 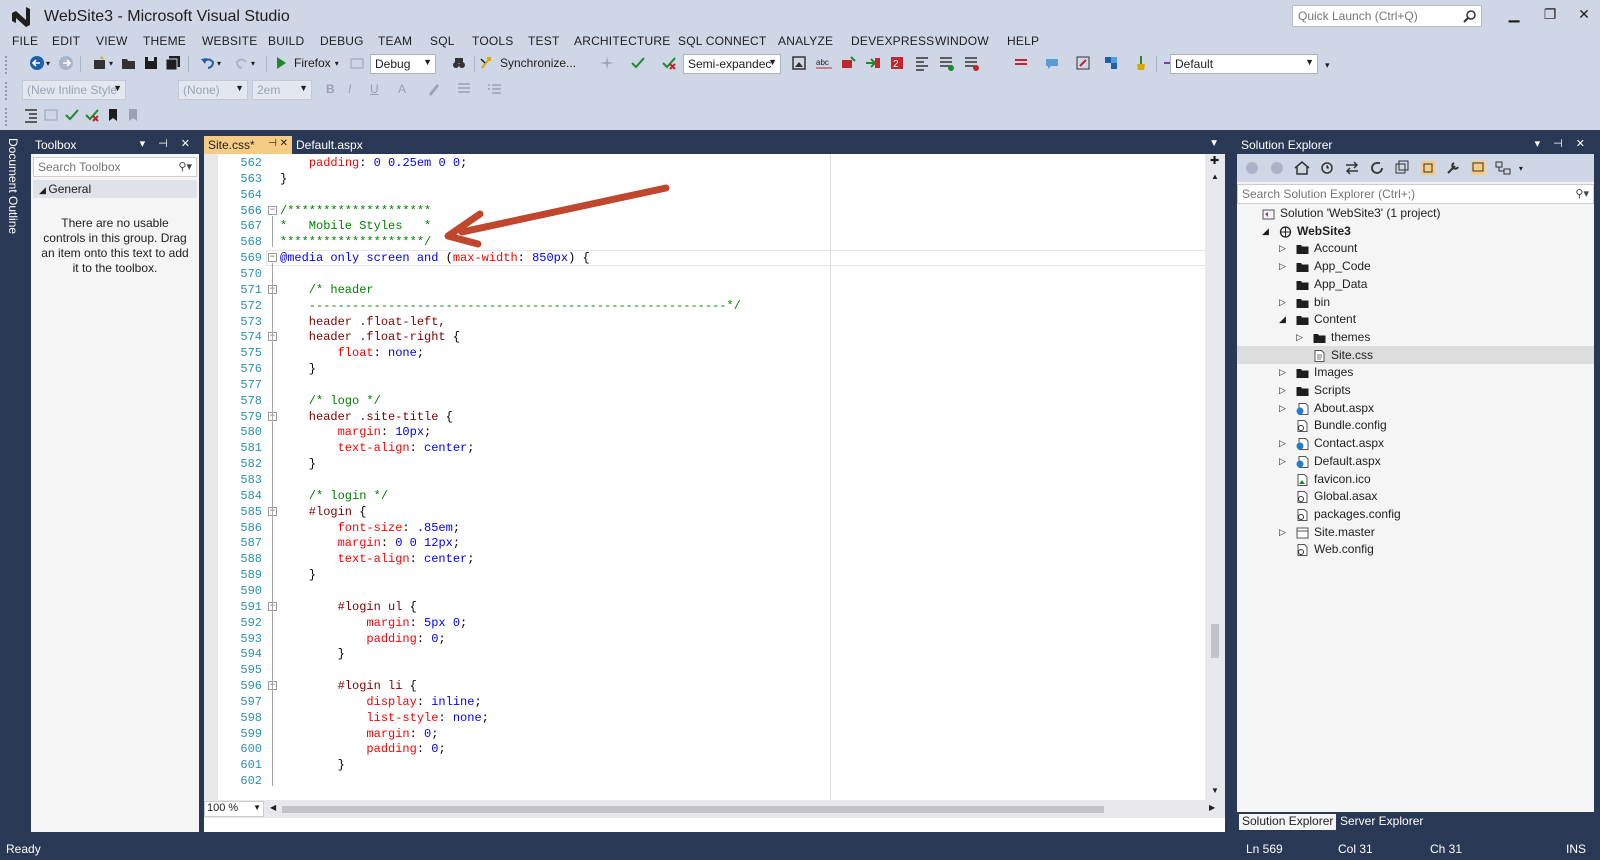 What do you see at coordinates (897, 63) in the screenshot?
I see `remove-style-icon: 2` at bounding box center [897, 63].